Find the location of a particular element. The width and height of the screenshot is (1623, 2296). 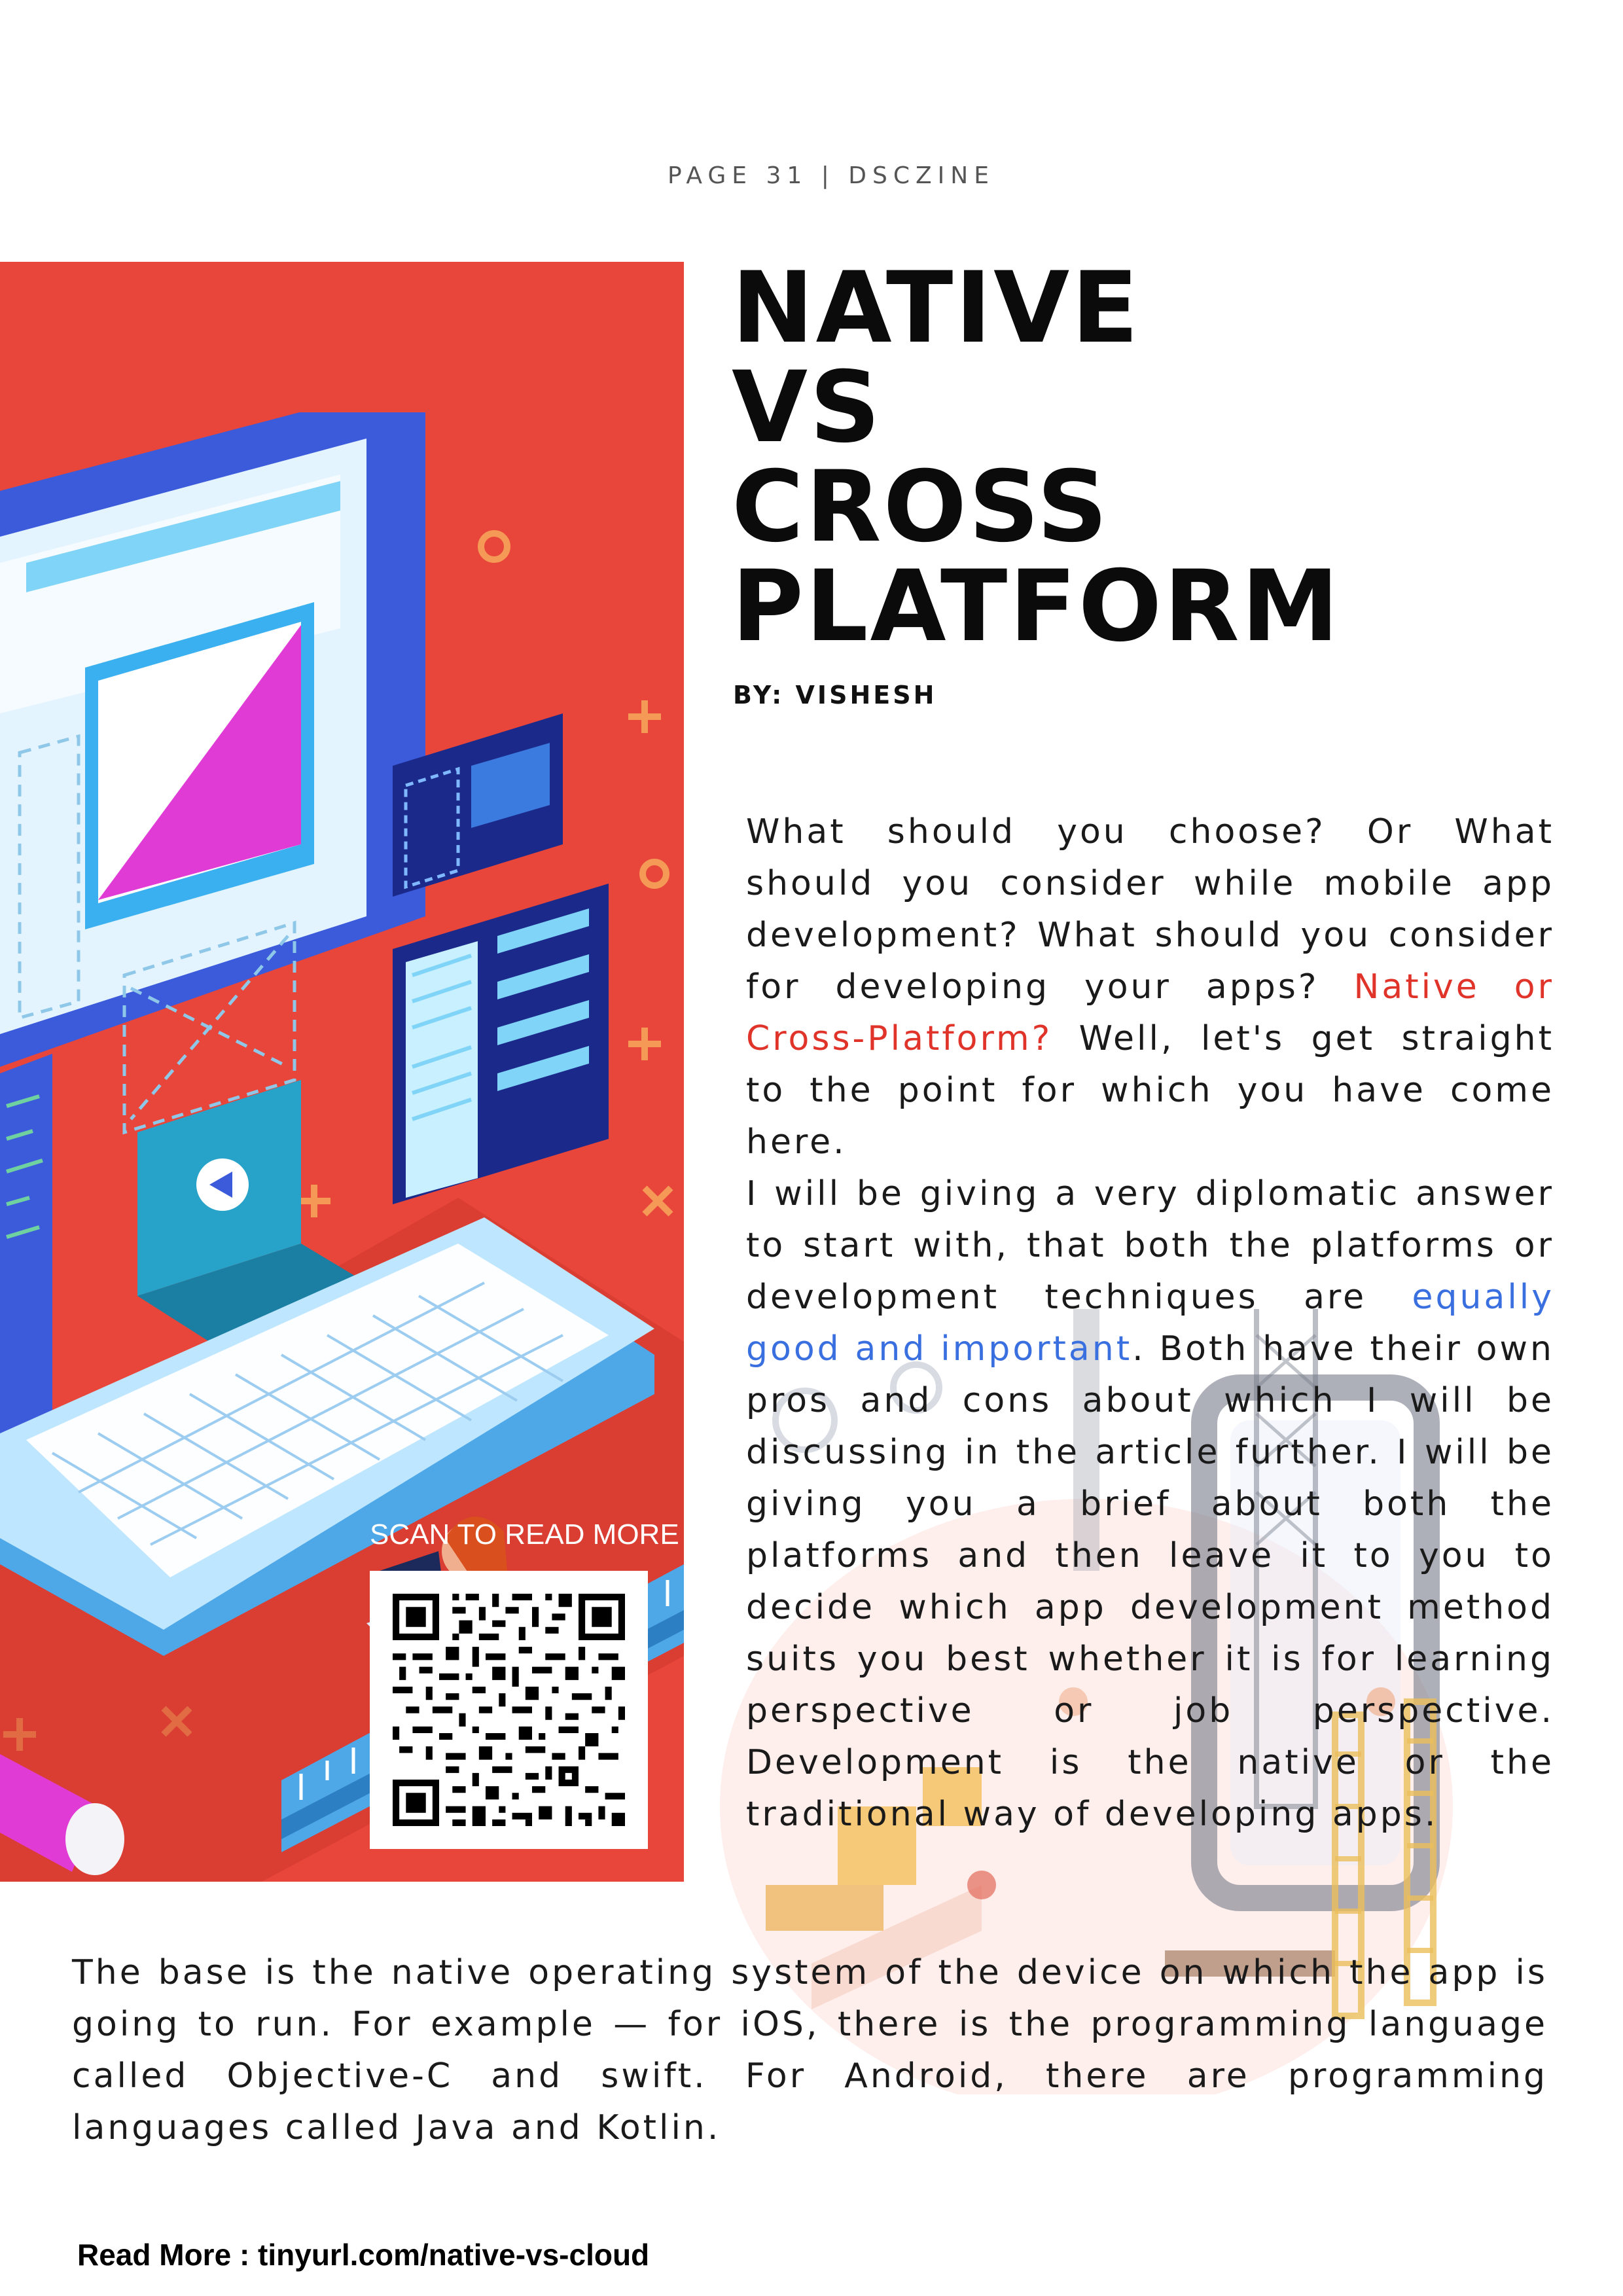

qr-code-icon is located at coordinates (509, 1710).